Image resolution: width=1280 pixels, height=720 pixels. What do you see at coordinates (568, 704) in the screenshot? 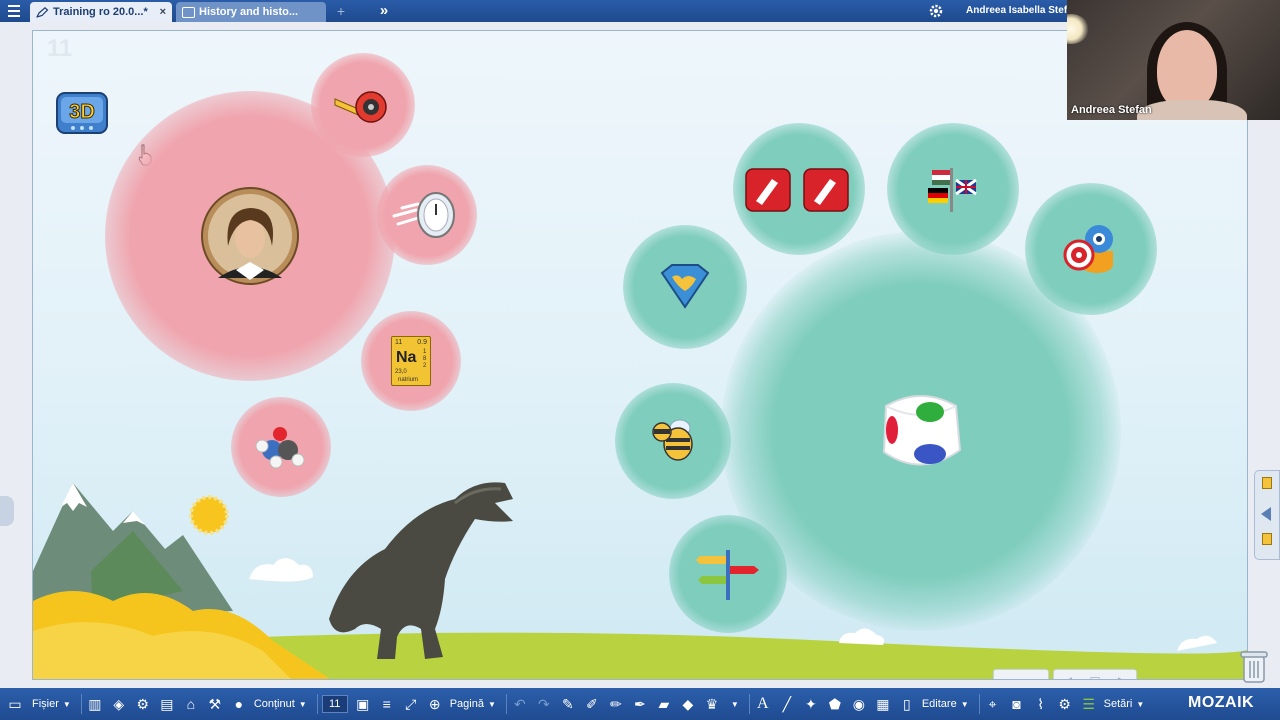
I see `pen-button: ✎` at bounding box center [568, 704].